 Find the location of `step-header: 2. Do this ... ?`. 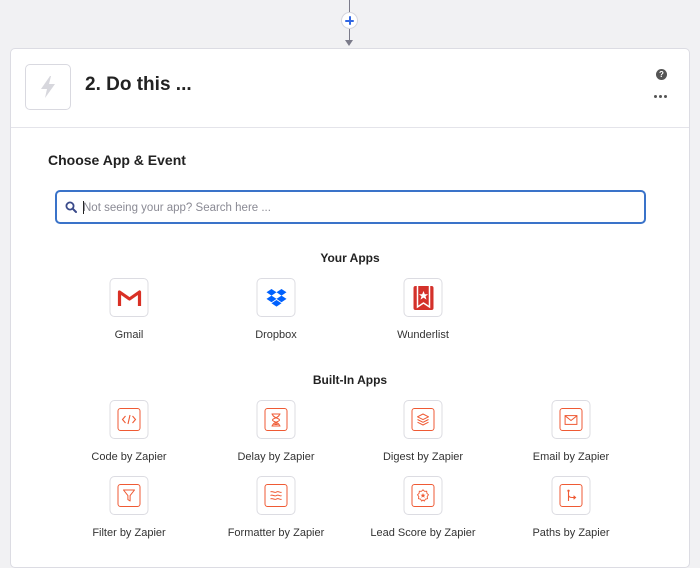

step-header: 2. Do this ... ? is located at coordinates (350, 88).